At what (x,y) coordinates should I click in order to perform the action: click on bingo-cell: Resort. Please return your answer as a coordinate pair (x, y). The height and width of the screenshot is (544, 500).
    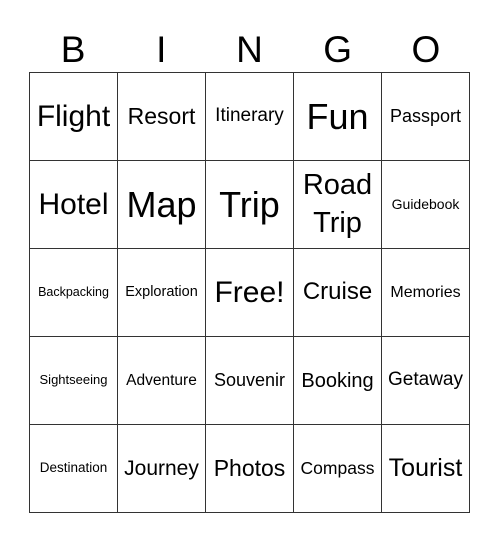
    Looking at the image, I should click on (161, 116).